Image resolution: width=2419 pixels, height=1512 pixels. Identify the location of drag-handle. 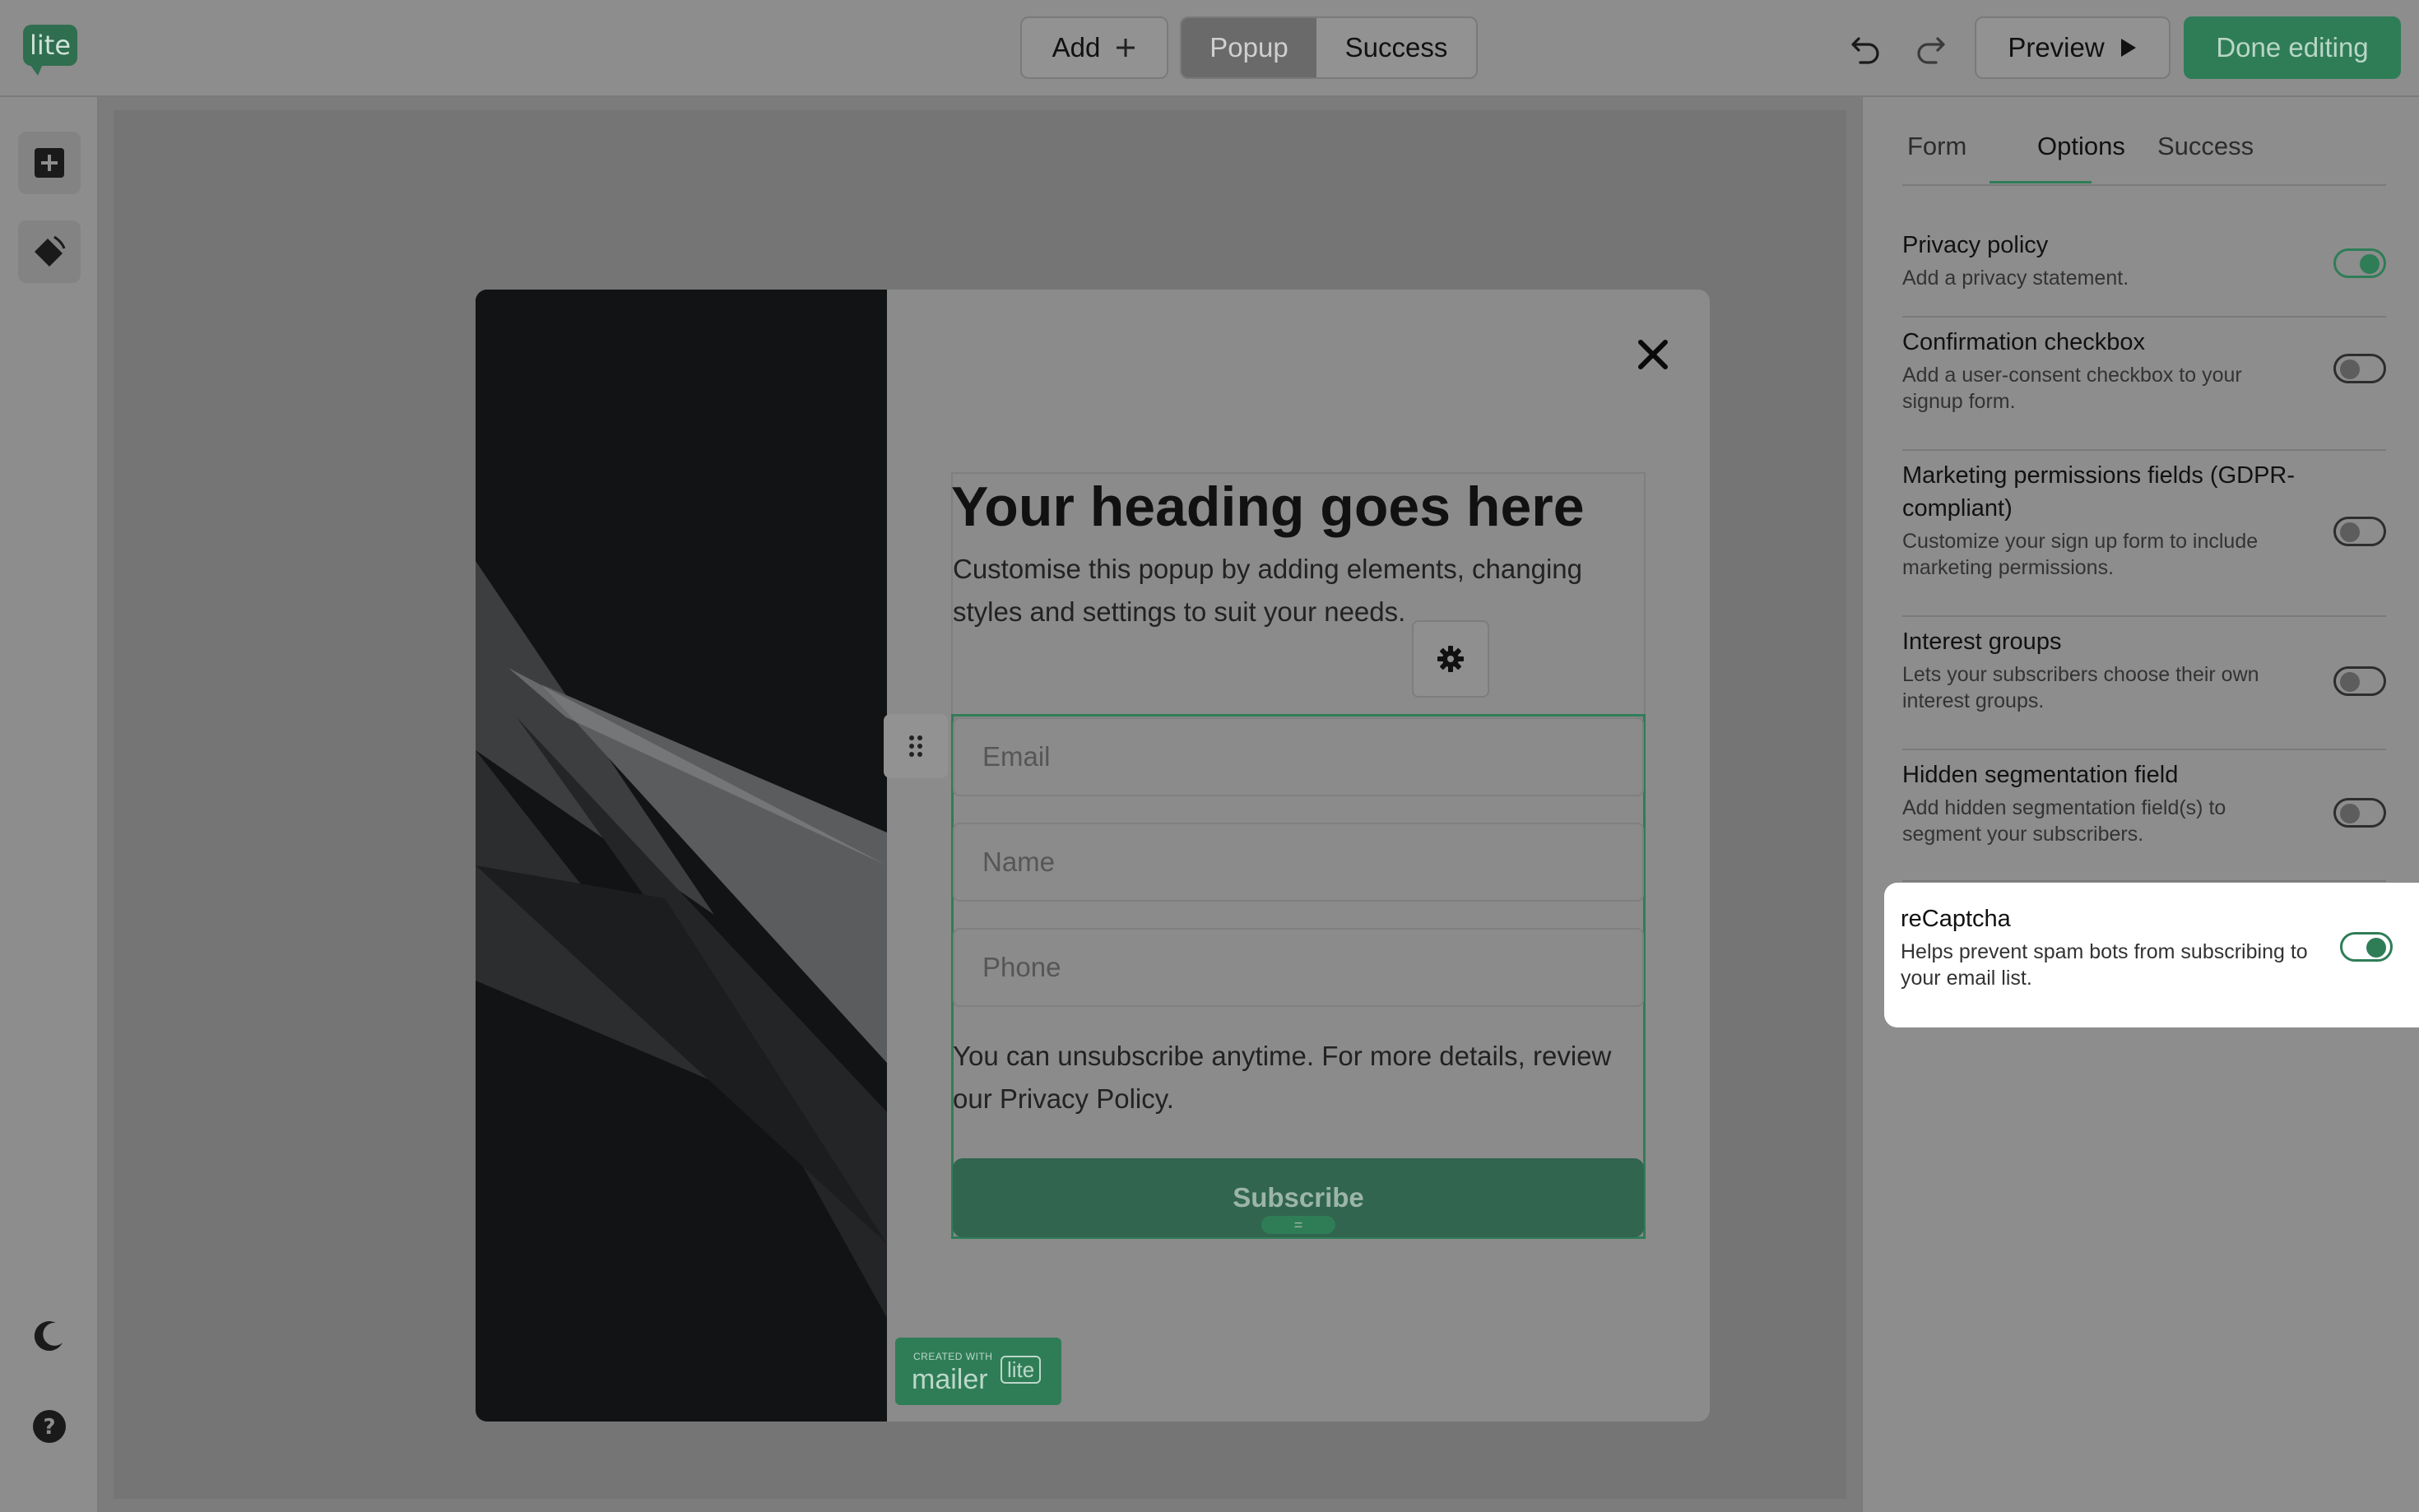
(916, 746).